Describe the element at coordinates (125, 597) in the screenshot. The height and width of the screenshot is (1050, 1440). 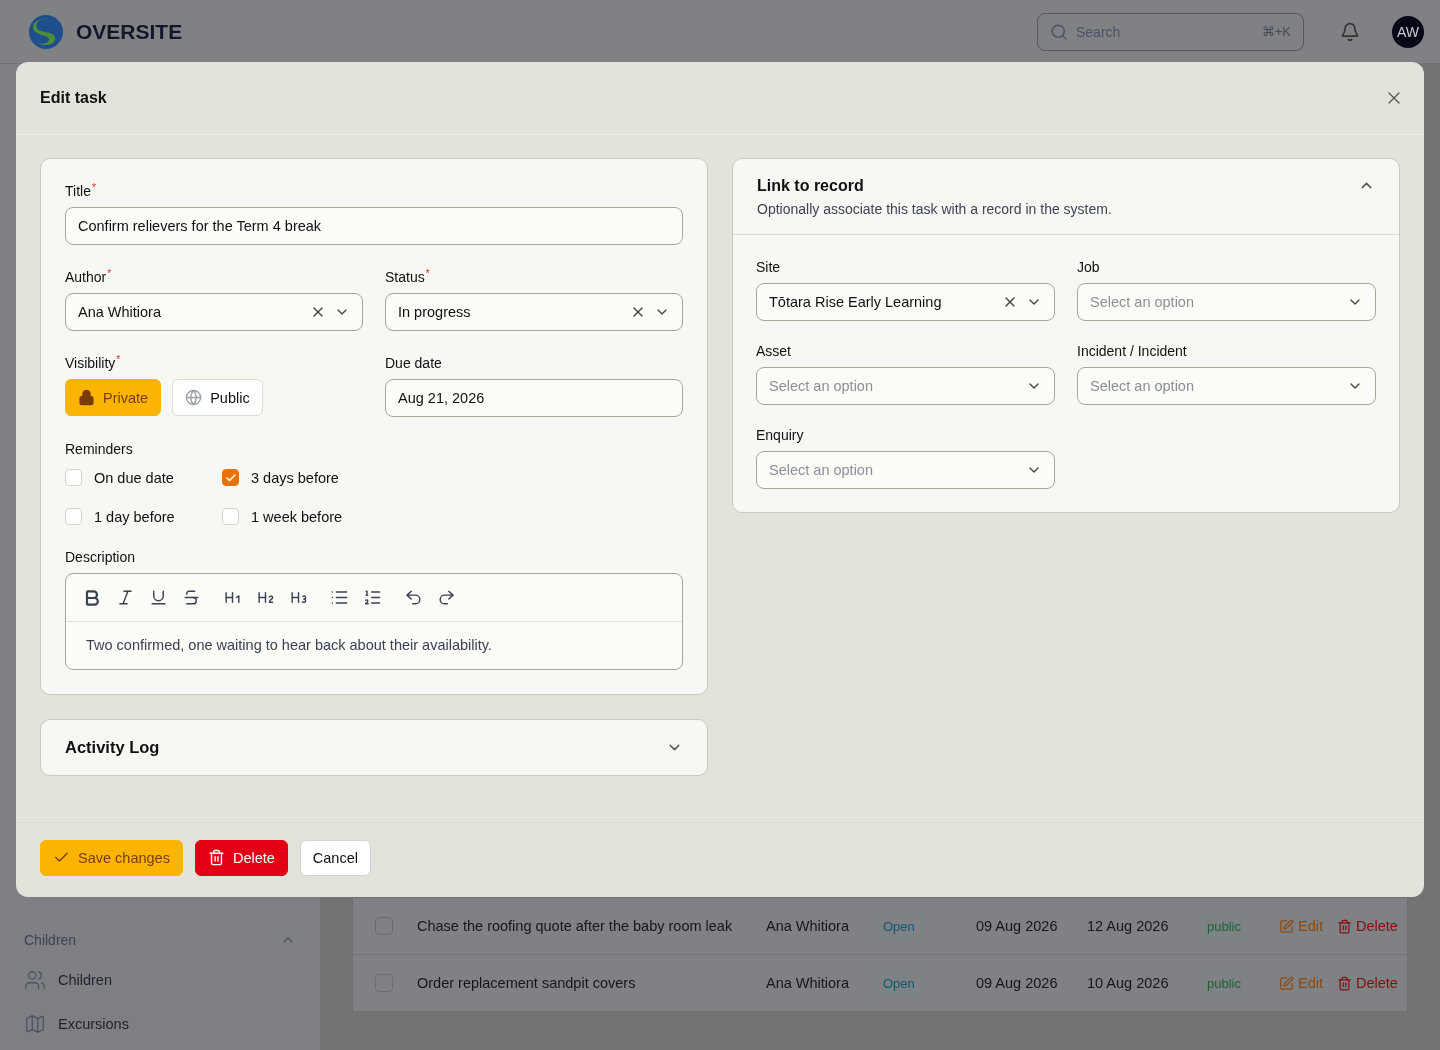
I see `italic-icon` at that location.